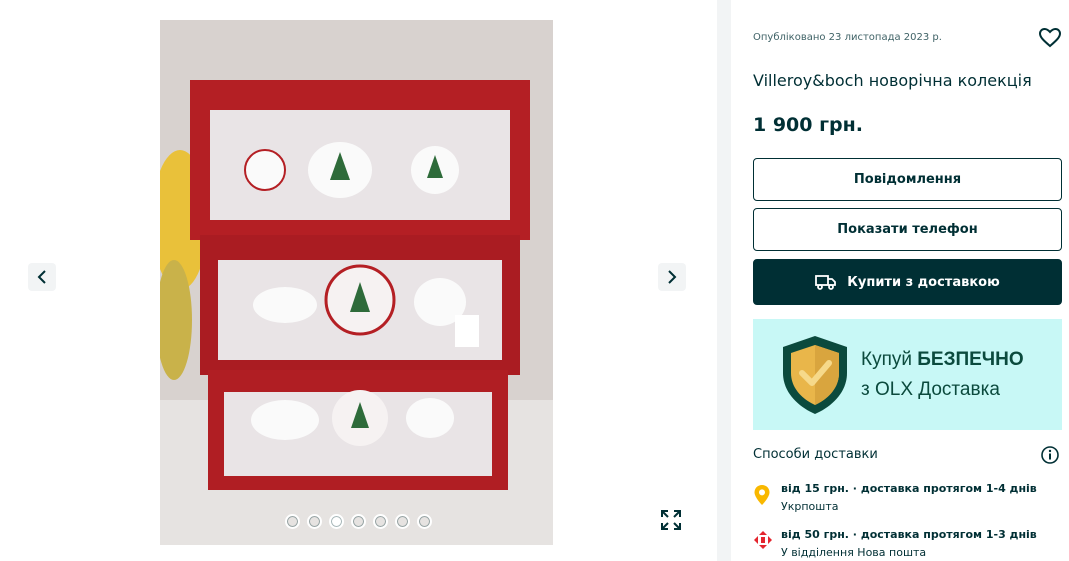 Image resolution: width=1069 pixels, height=561 pixels. Describe the element at coordinates (826, 282) in the screenshot. I see `truck-icon` at that location.